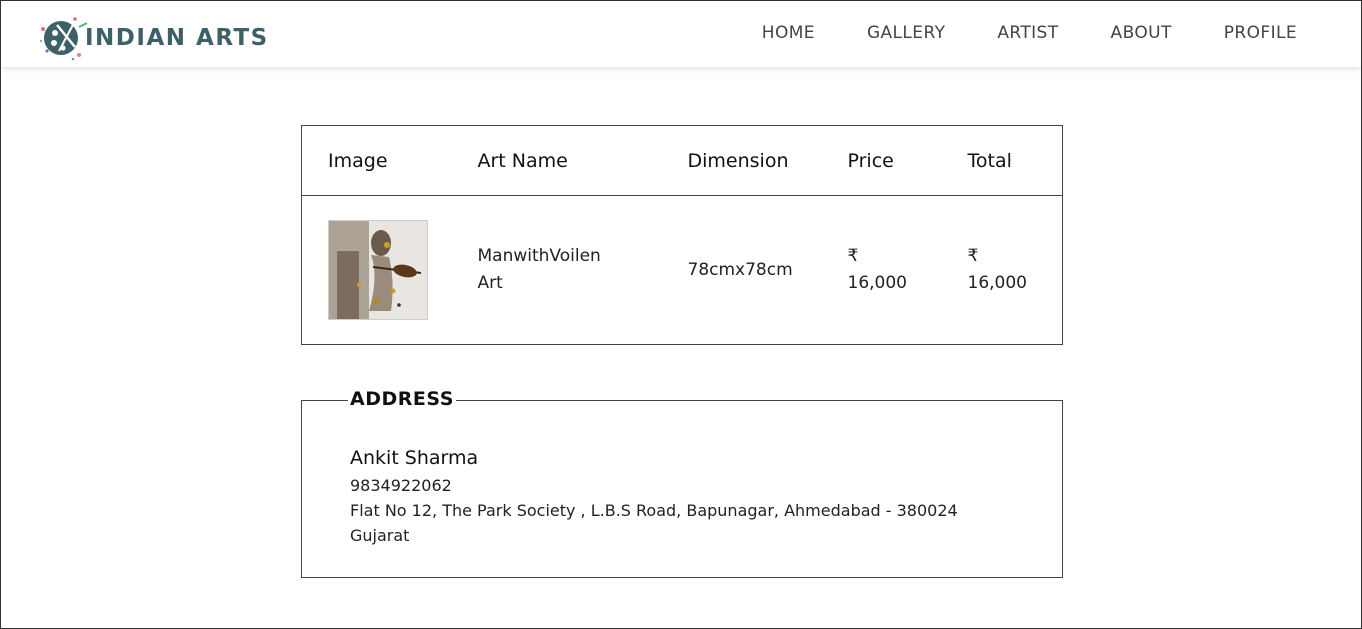  What do you see at coordinates (177, 38) in the screenshot?
I see `brand-name: INDIAN ARTS` at bounding box center [177, 38].